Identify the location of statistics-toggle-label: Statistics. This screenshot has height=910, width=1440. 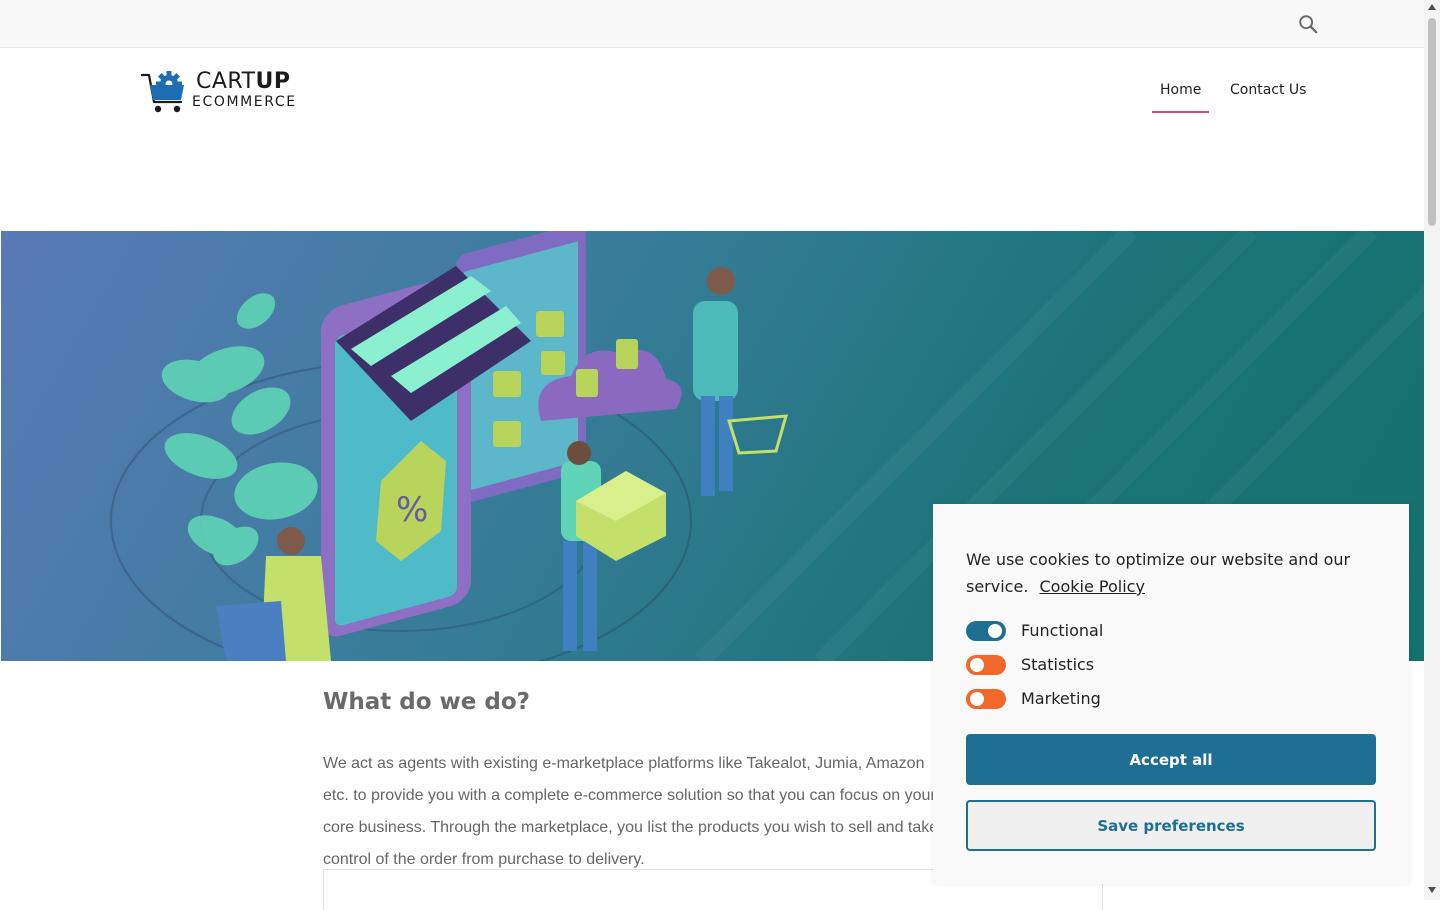
(1058, 664).